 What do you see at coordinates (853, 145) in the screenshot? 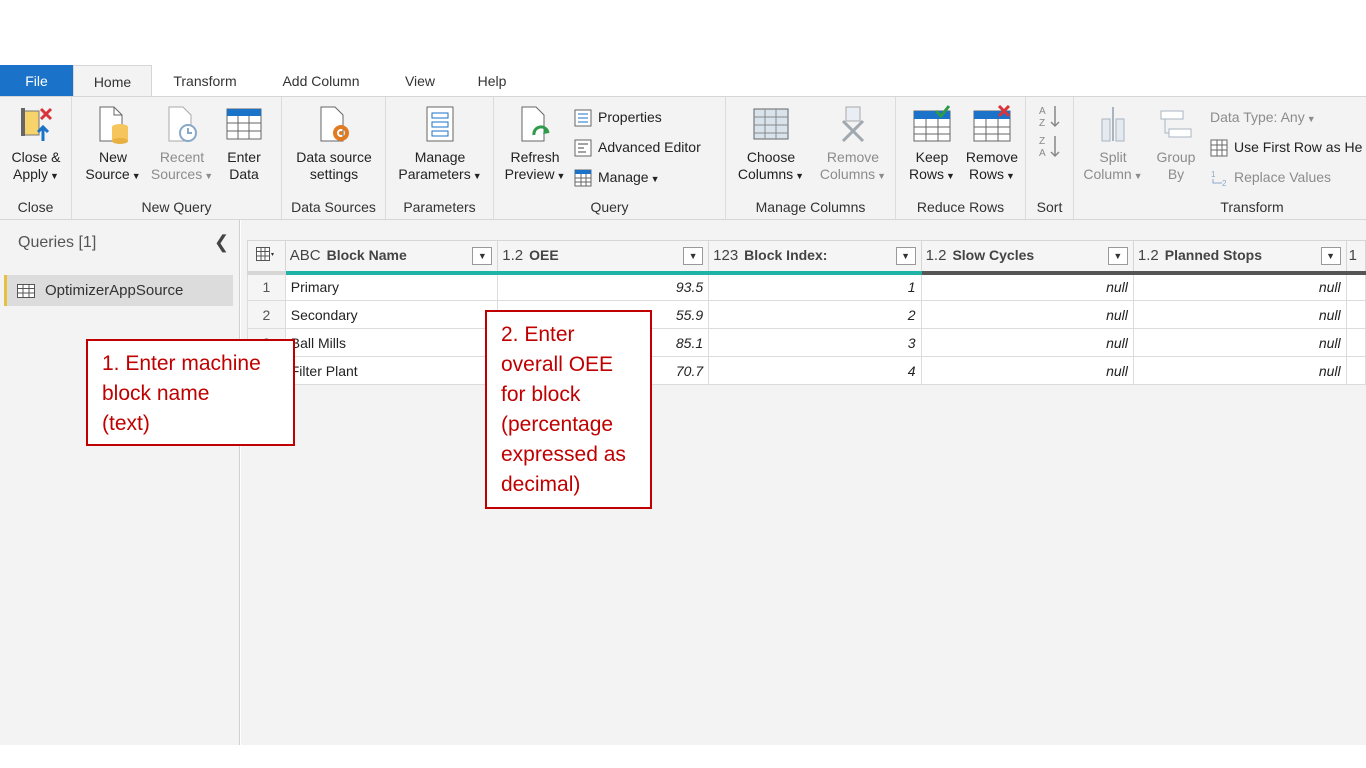
I see `remove-columns-button: Remove Columns ▼` at bounding box center [853, 145].